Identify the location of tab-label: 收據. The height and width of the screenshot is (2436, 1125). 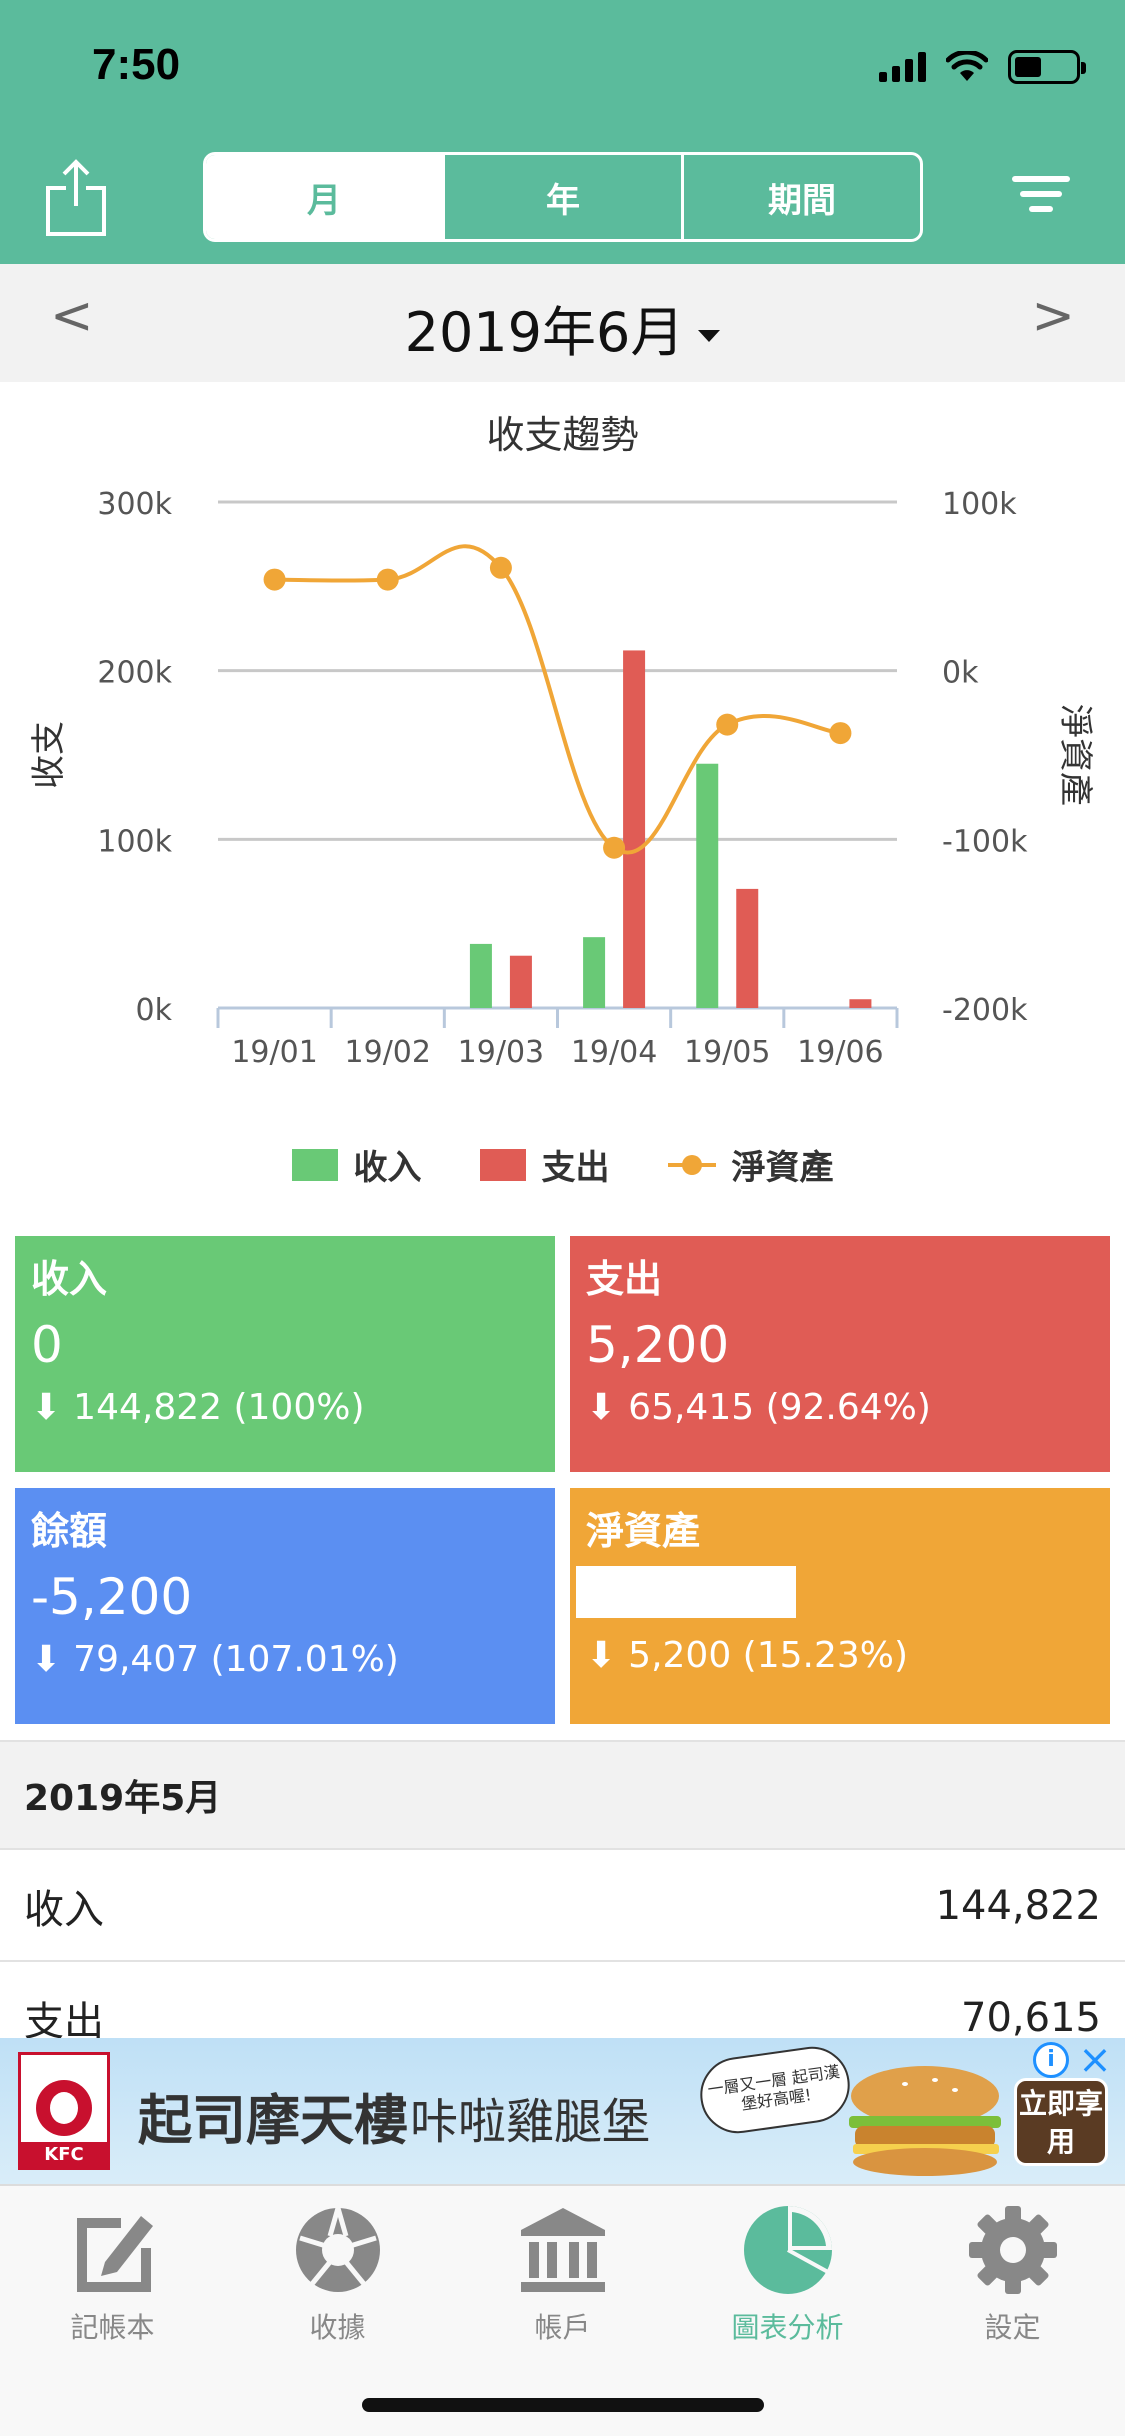
(337, 2327).